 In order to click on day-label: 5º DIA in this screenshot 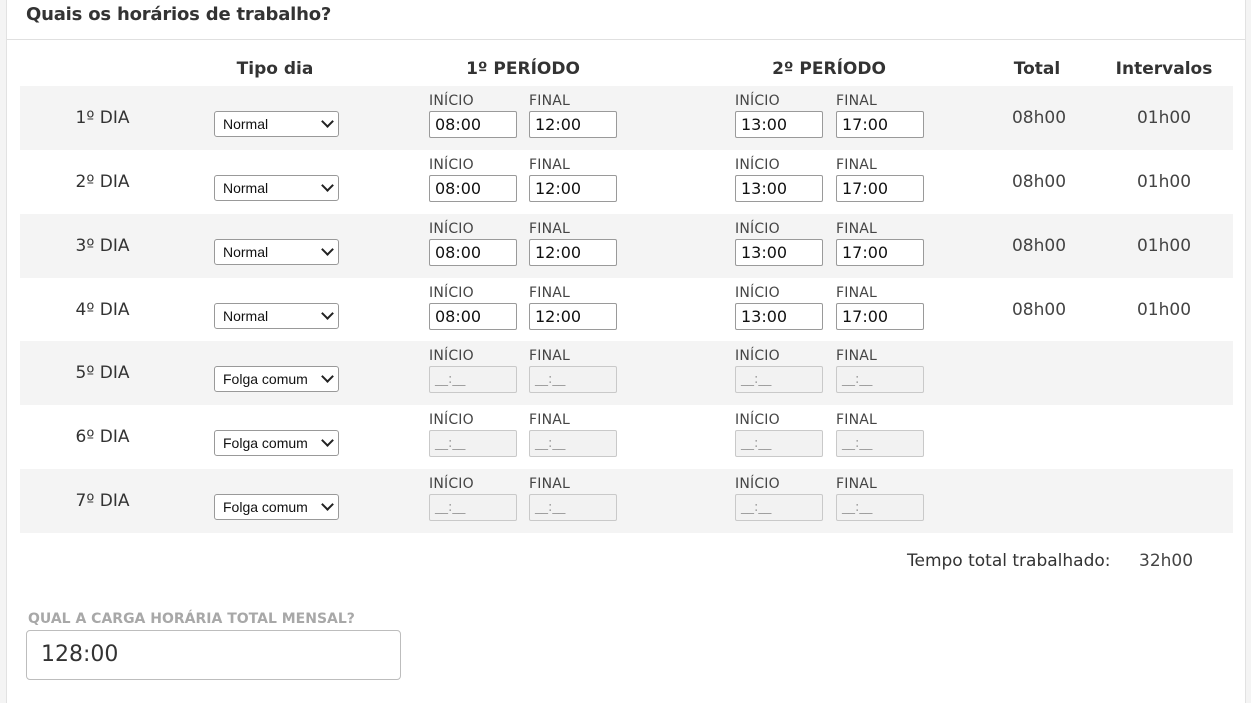, I will do `click(102, 373)`.